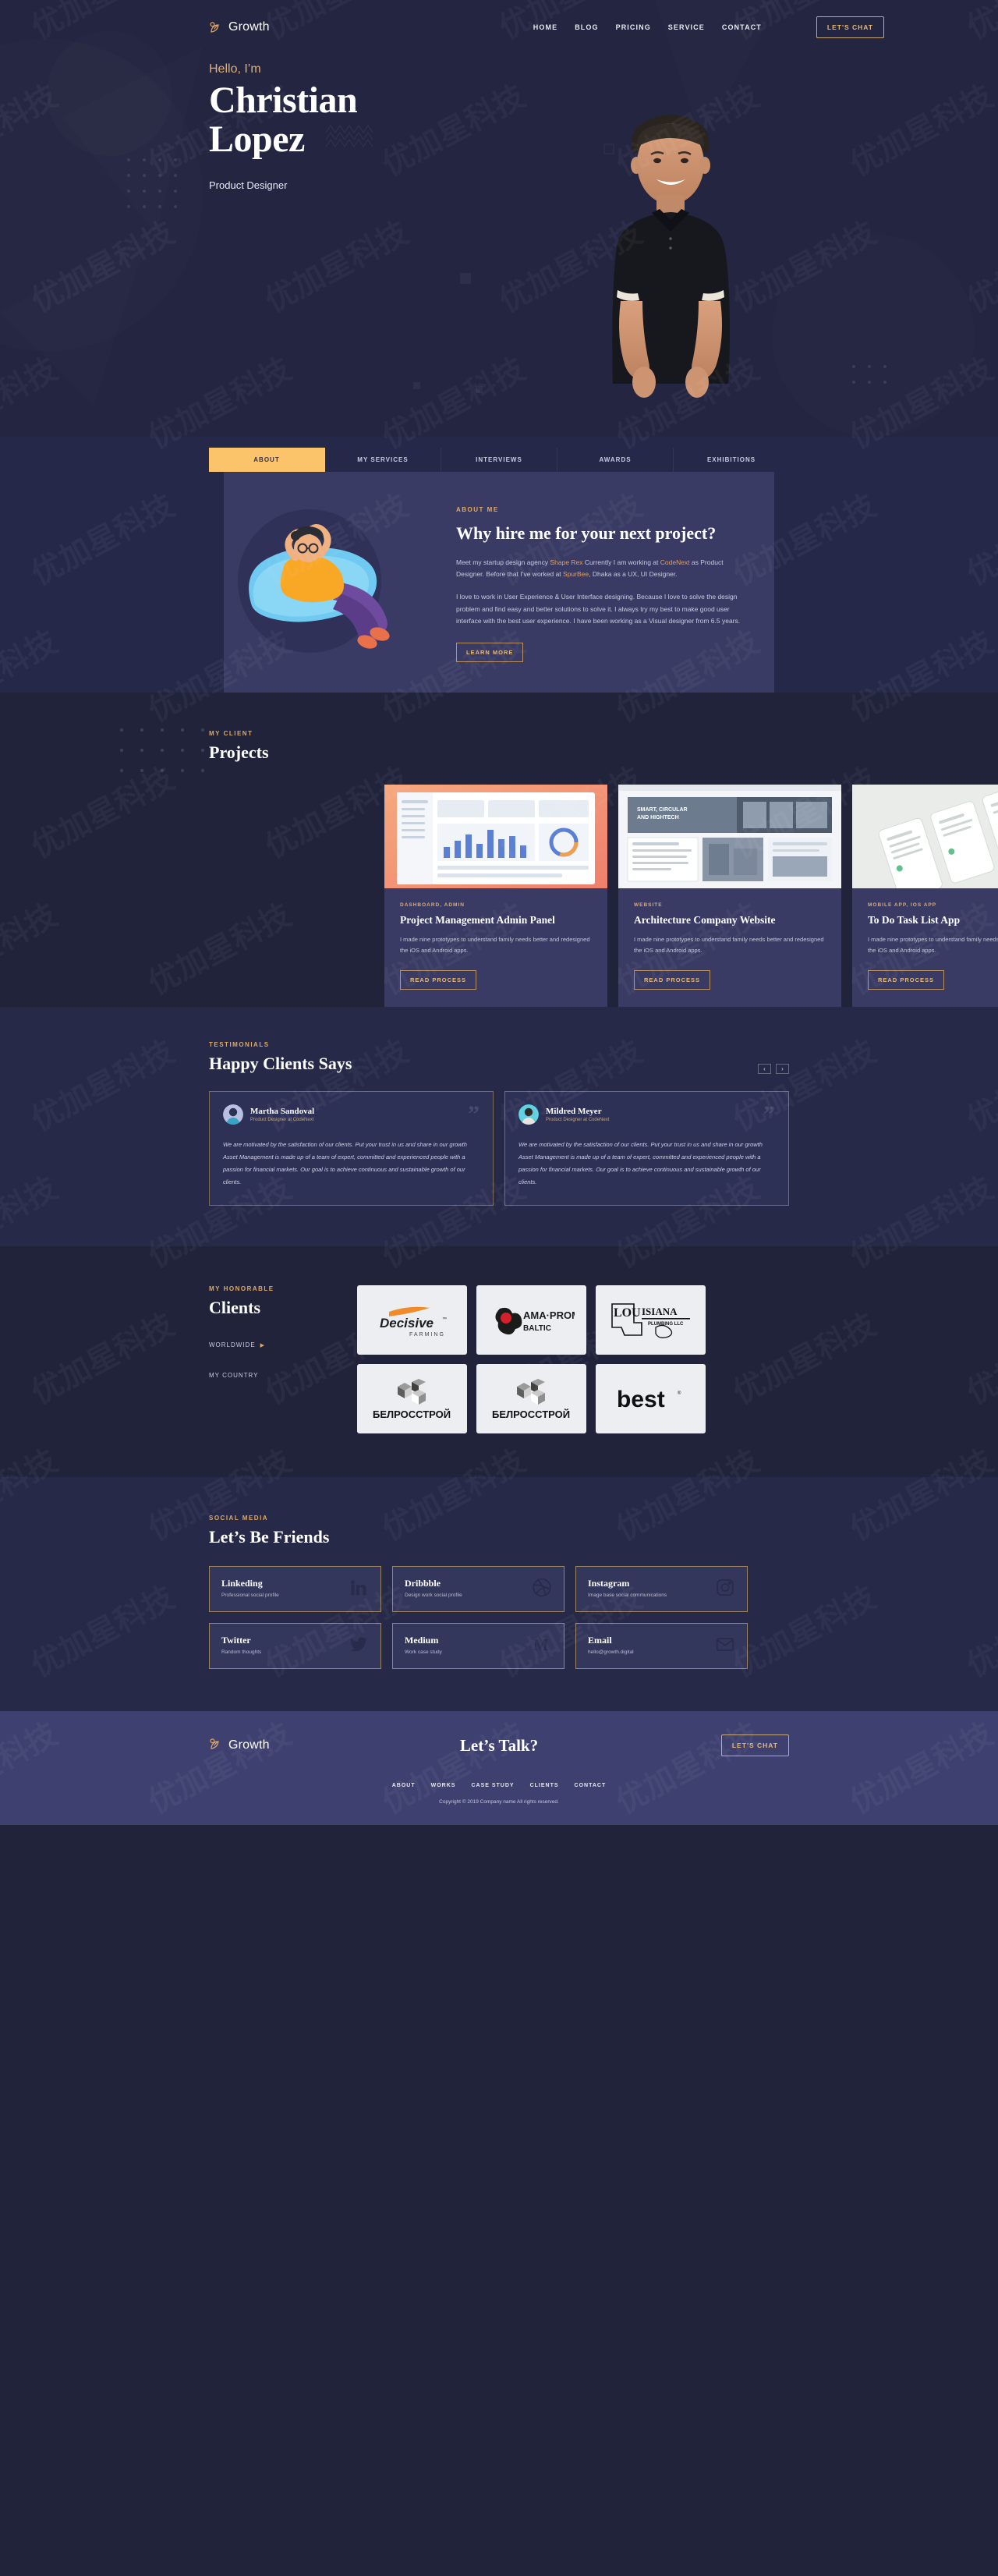 This screenshot has height=2576, width=998. Describe the element at coordinates (267, 460) in the screenshot. I see `tab-about: ABOUT` at that location.